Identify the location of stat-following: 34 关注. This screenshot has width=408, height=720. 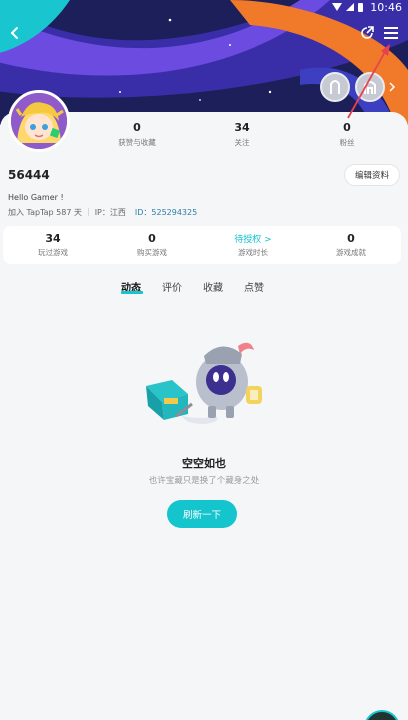
(242, 134).